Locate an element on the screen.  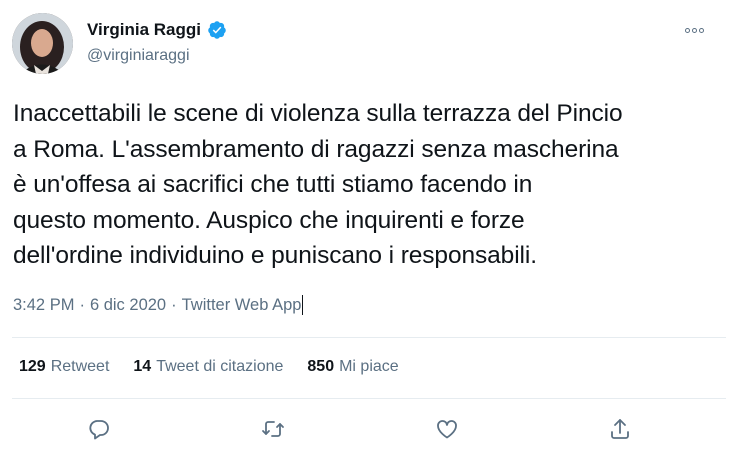
author-name-row: Virginia Raggi is located at coordinates (157, 30).